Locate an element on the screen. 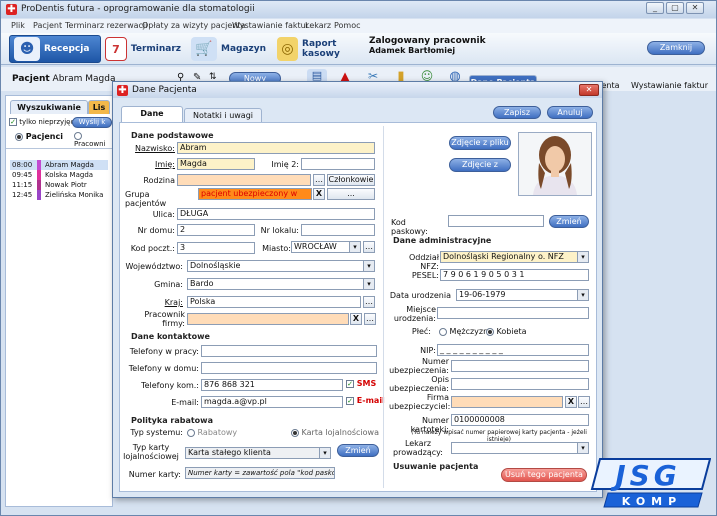 The height and width of the screenshot is (516, 717). nr-kart-field: 0100000008 is located at coordinates (520, 420).